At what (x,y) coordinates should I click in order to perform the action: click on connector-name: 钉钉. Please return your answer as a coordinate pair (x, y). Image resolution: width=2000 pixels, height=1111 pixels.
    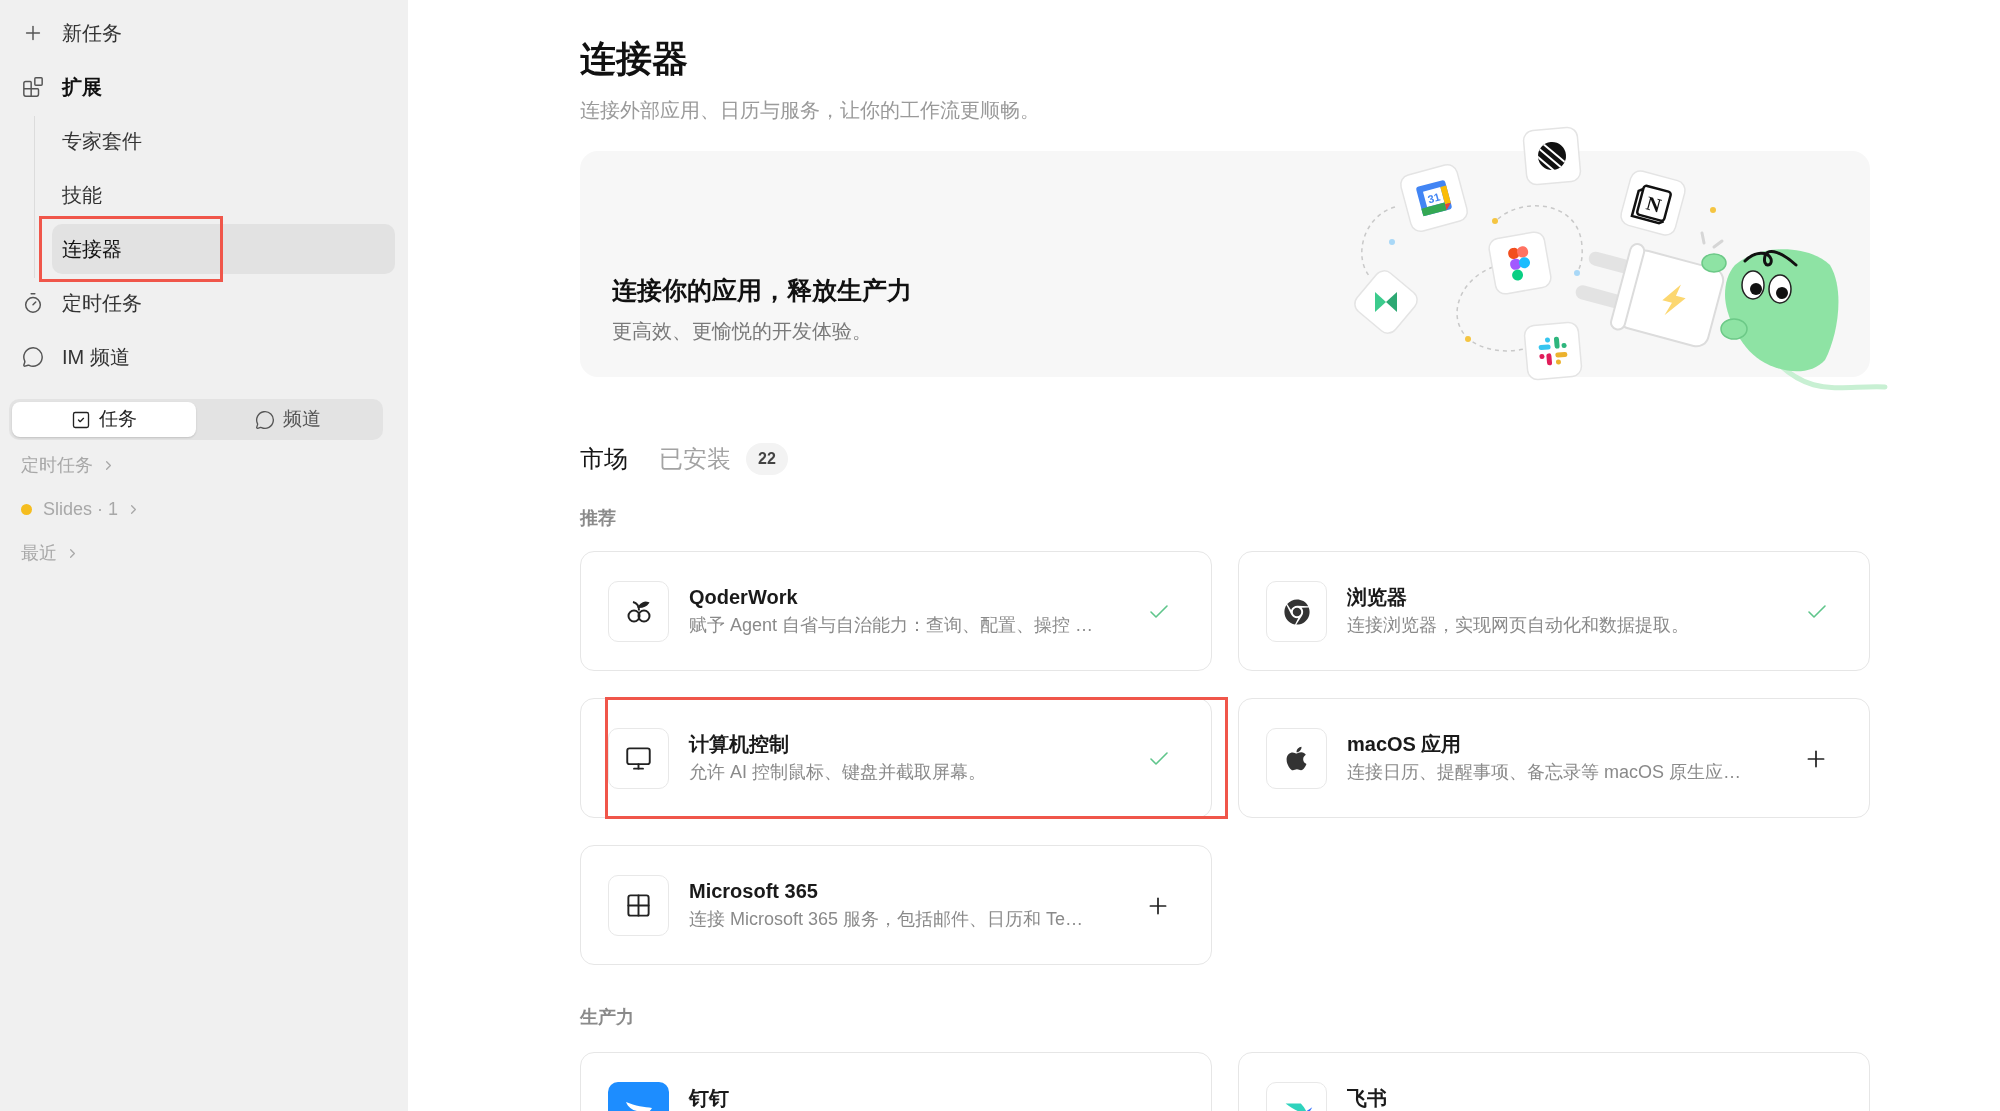
    Looking at the image, I should click on (709, 1098).